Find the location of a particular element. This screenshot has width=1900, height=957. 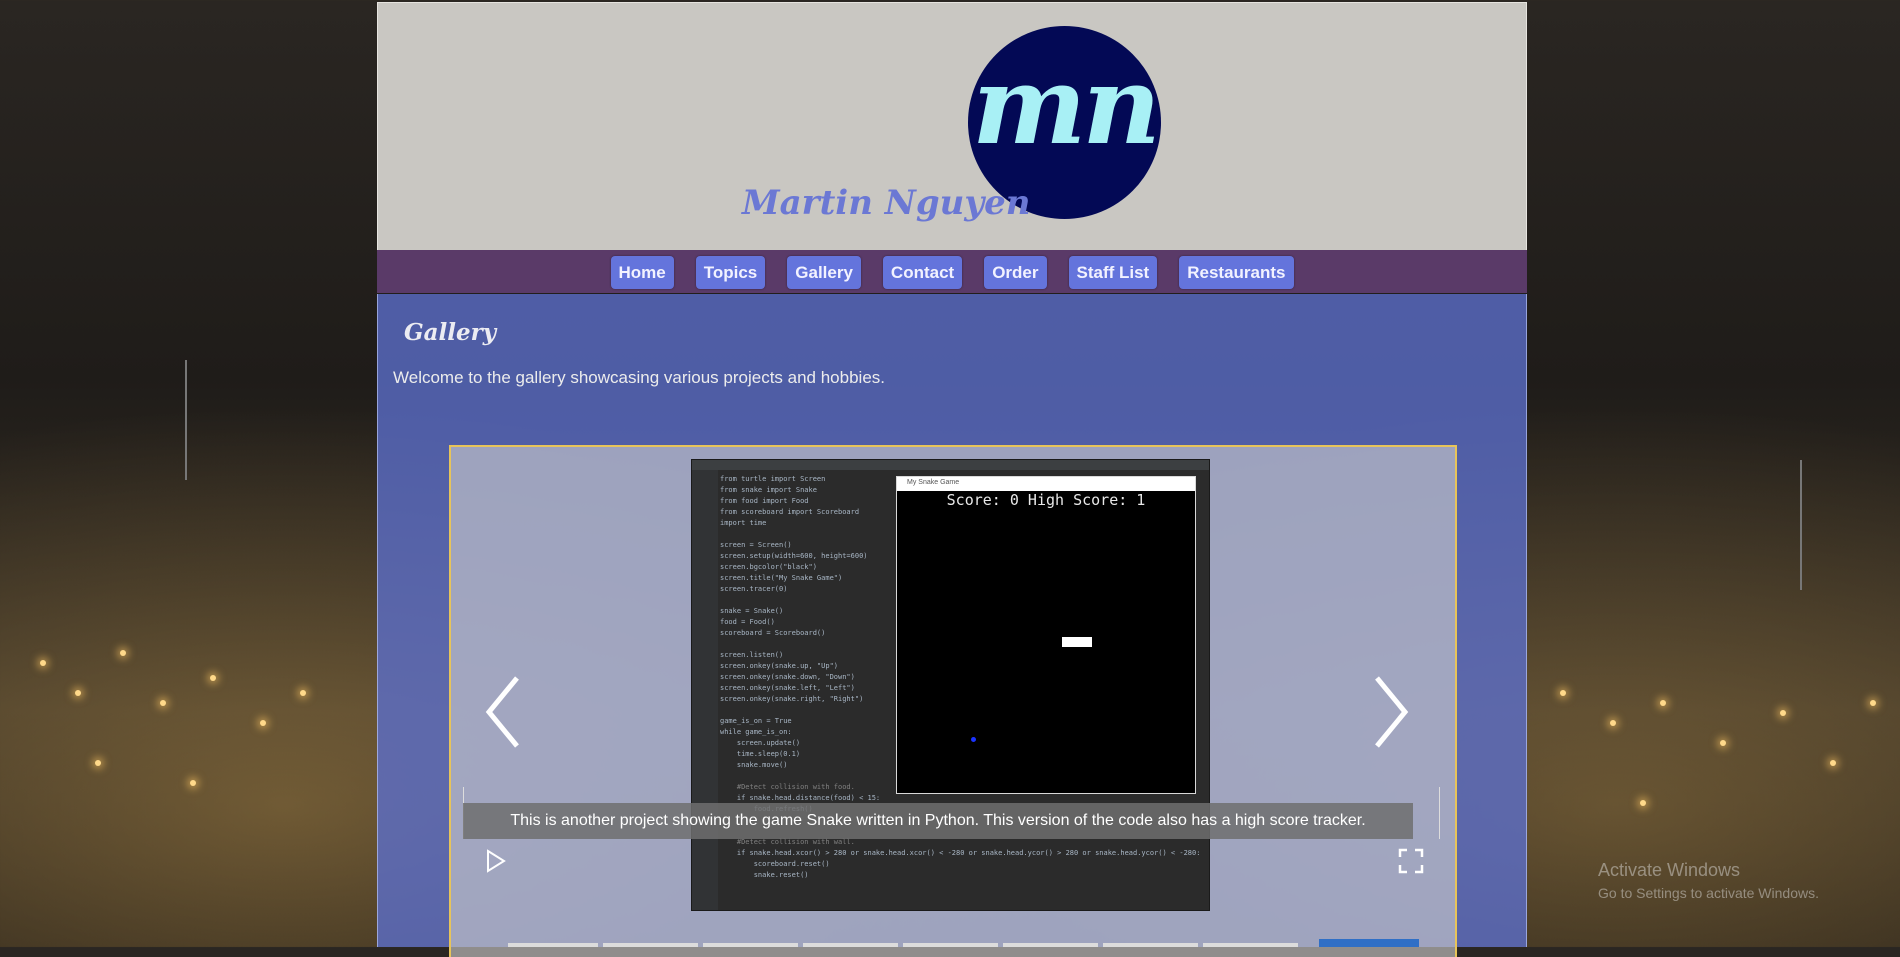

nav-gallery-button: Gallery is located at coordinates (824, 272).